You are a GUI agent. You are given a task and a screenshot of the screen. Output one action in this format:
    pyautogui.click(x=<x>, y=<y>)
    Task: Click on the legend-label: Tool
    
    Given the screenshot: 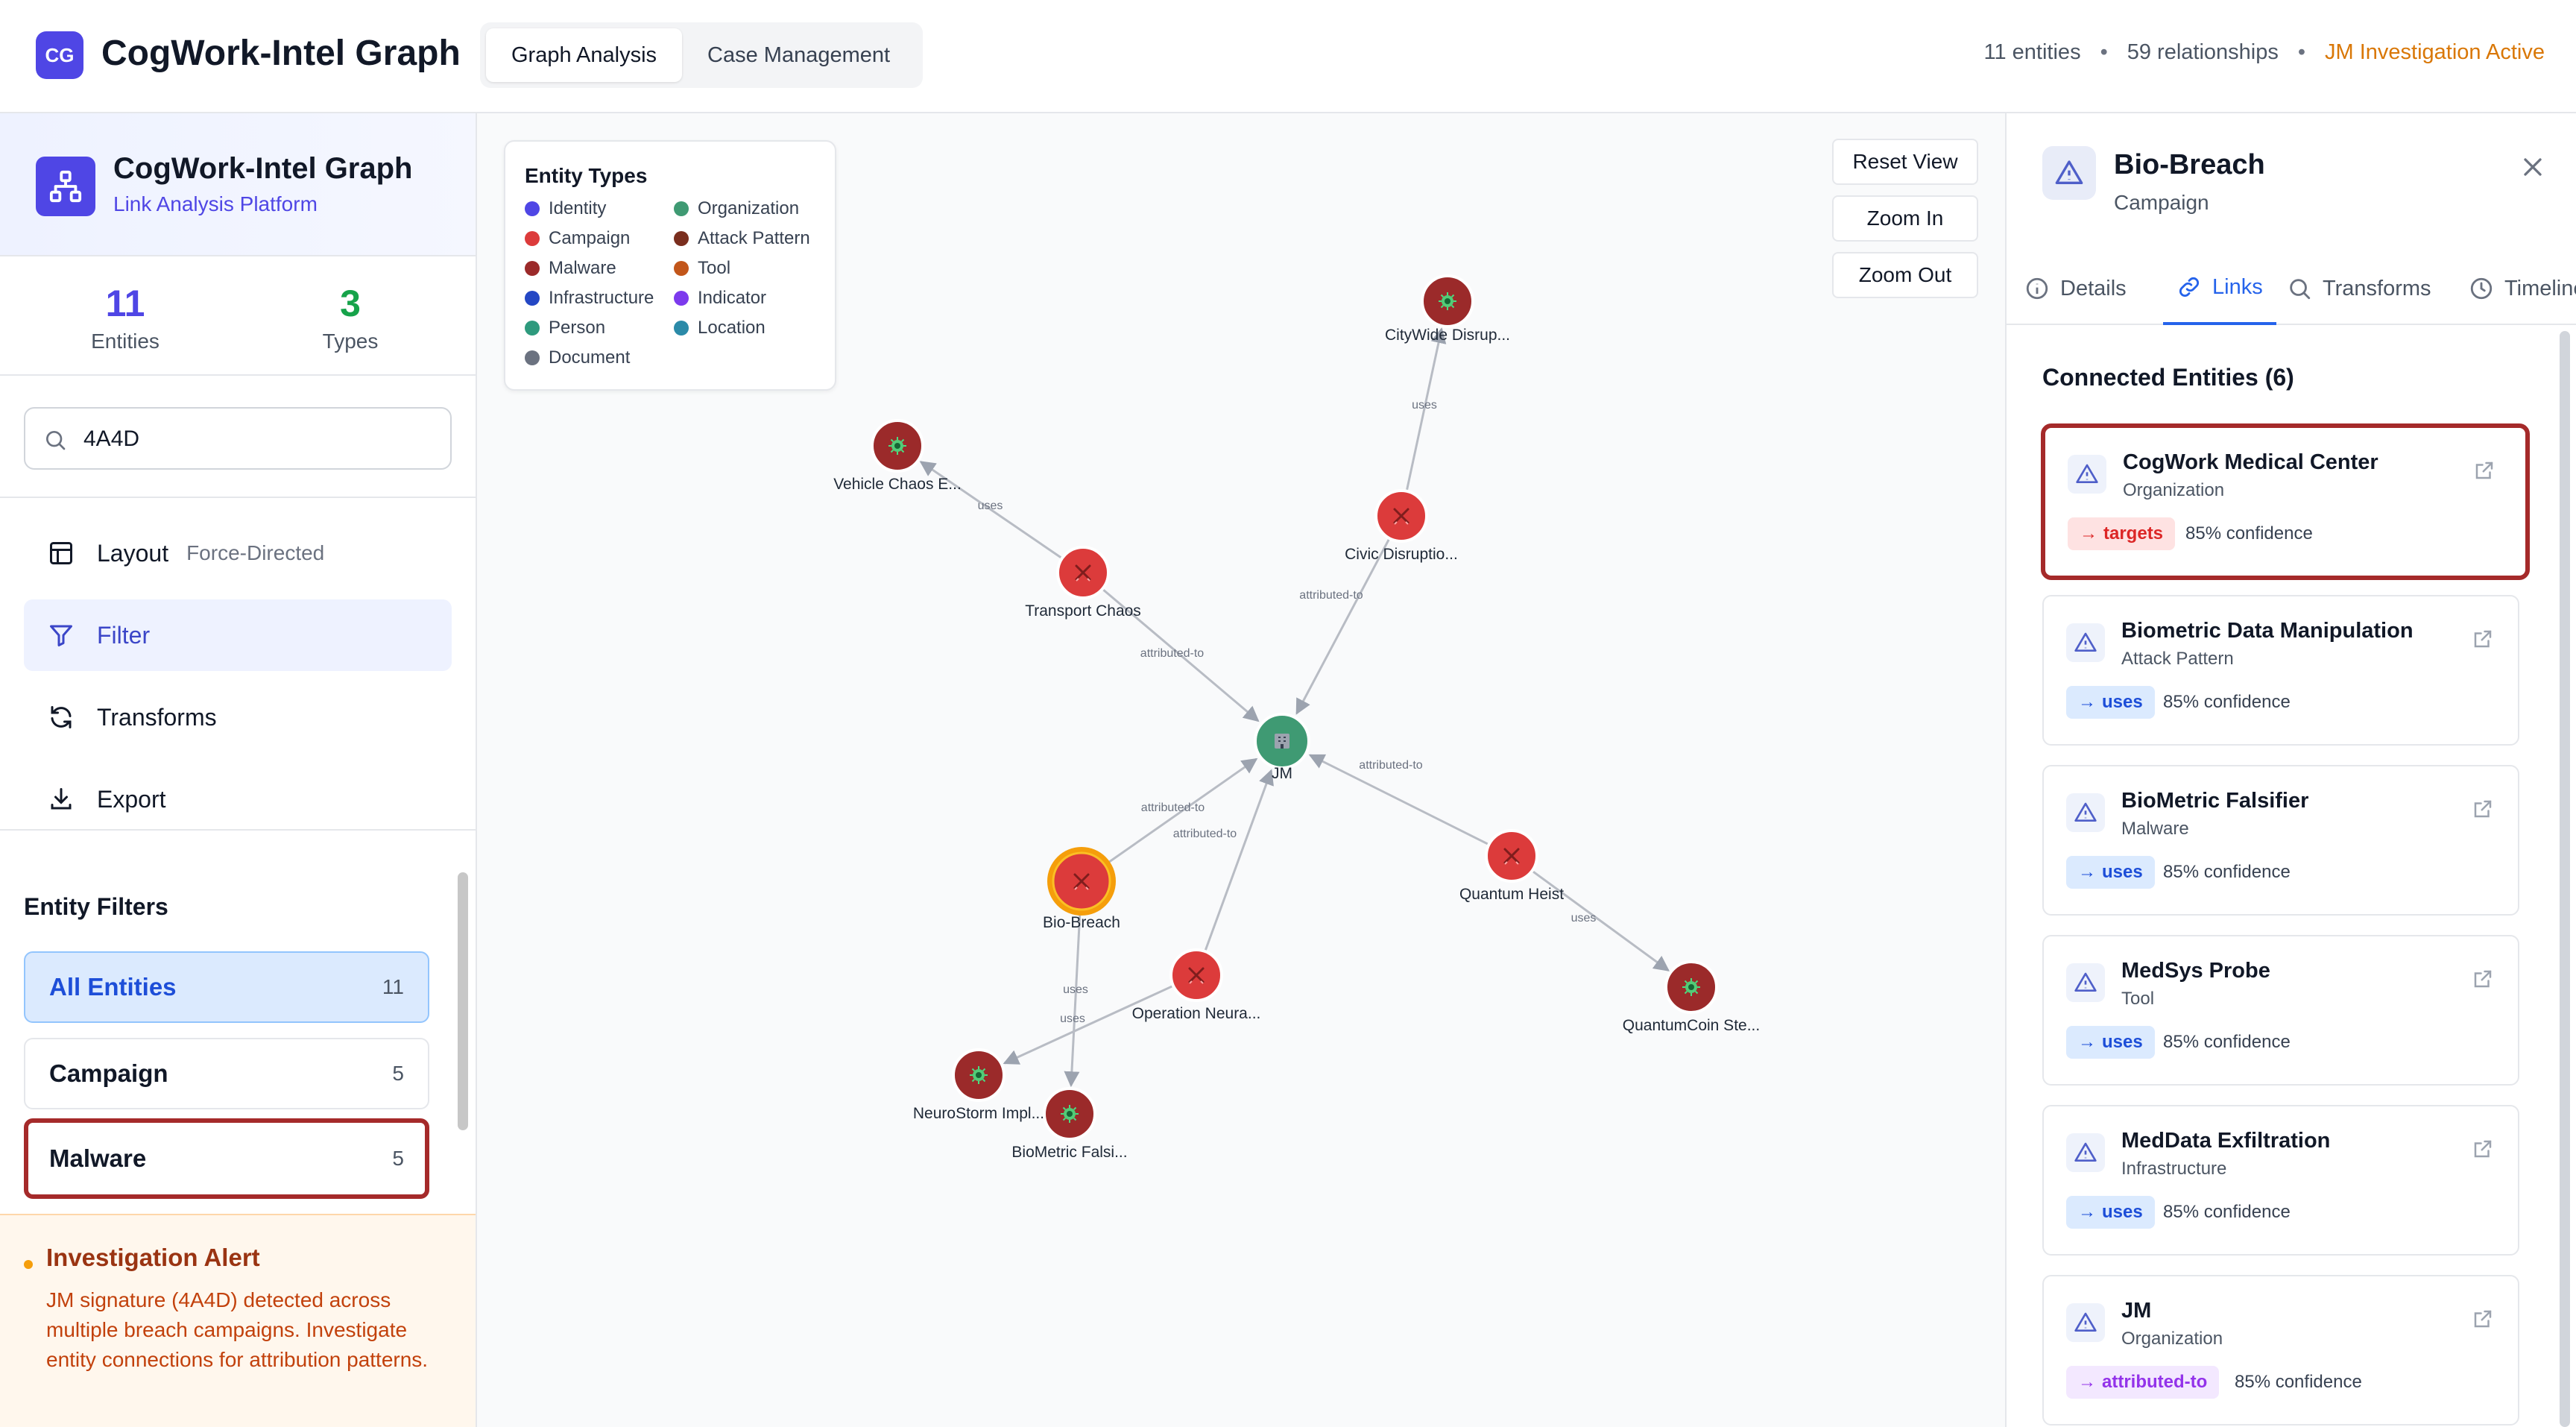 What is the action you would take?
    pyautogui.click(x=714, y=268)
    